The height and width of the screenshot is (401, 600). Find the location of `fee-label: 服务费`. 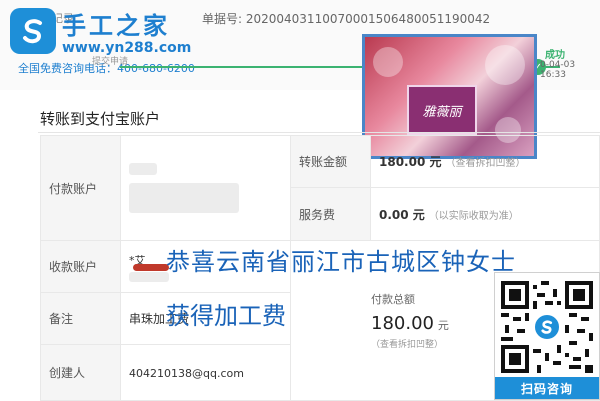

fee-label: 服务费 is located at coordinates (317, 214).